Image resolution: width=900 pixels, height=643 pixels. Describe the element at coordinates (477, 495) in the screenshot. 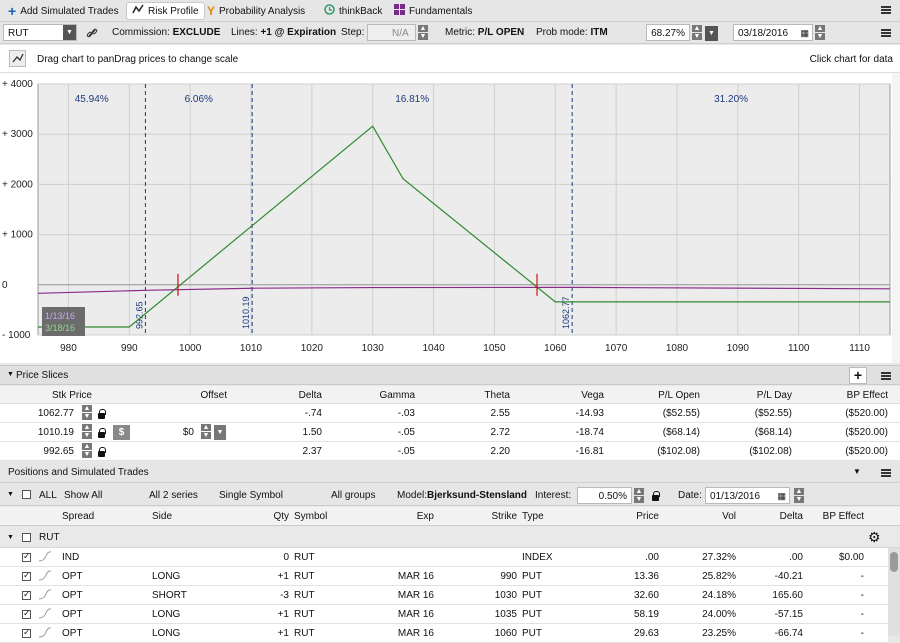

I see `model-select: Bjerksund-Stensland` at that location.